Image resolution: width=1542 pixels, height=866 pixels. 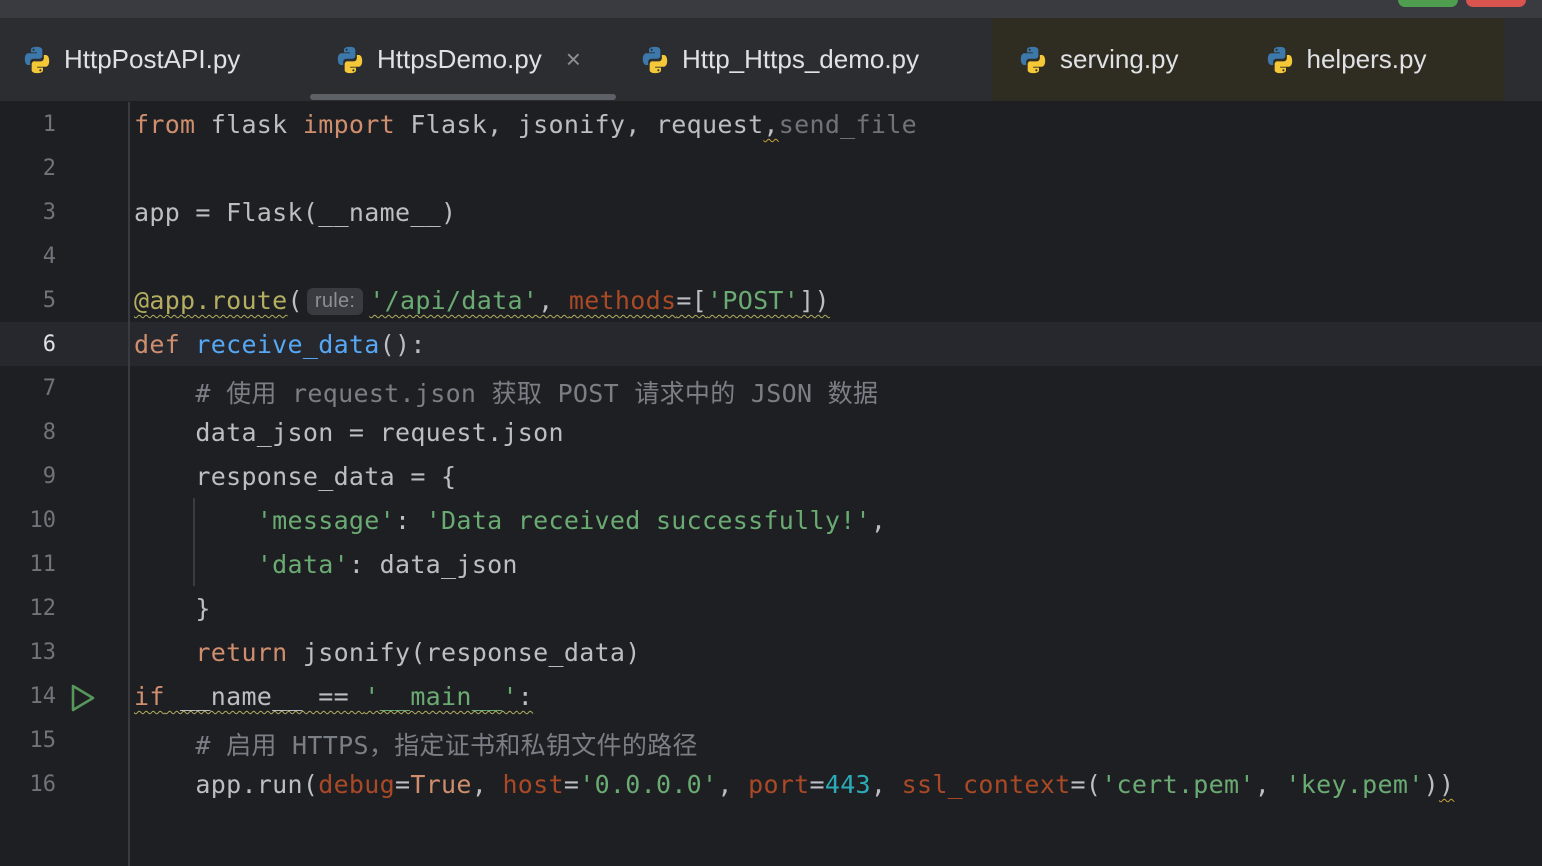 What do you see at coordinates (771, 346) in the screenshot?
I see `code-line: 6 def receive_data():` at bounding box center [771, 346].